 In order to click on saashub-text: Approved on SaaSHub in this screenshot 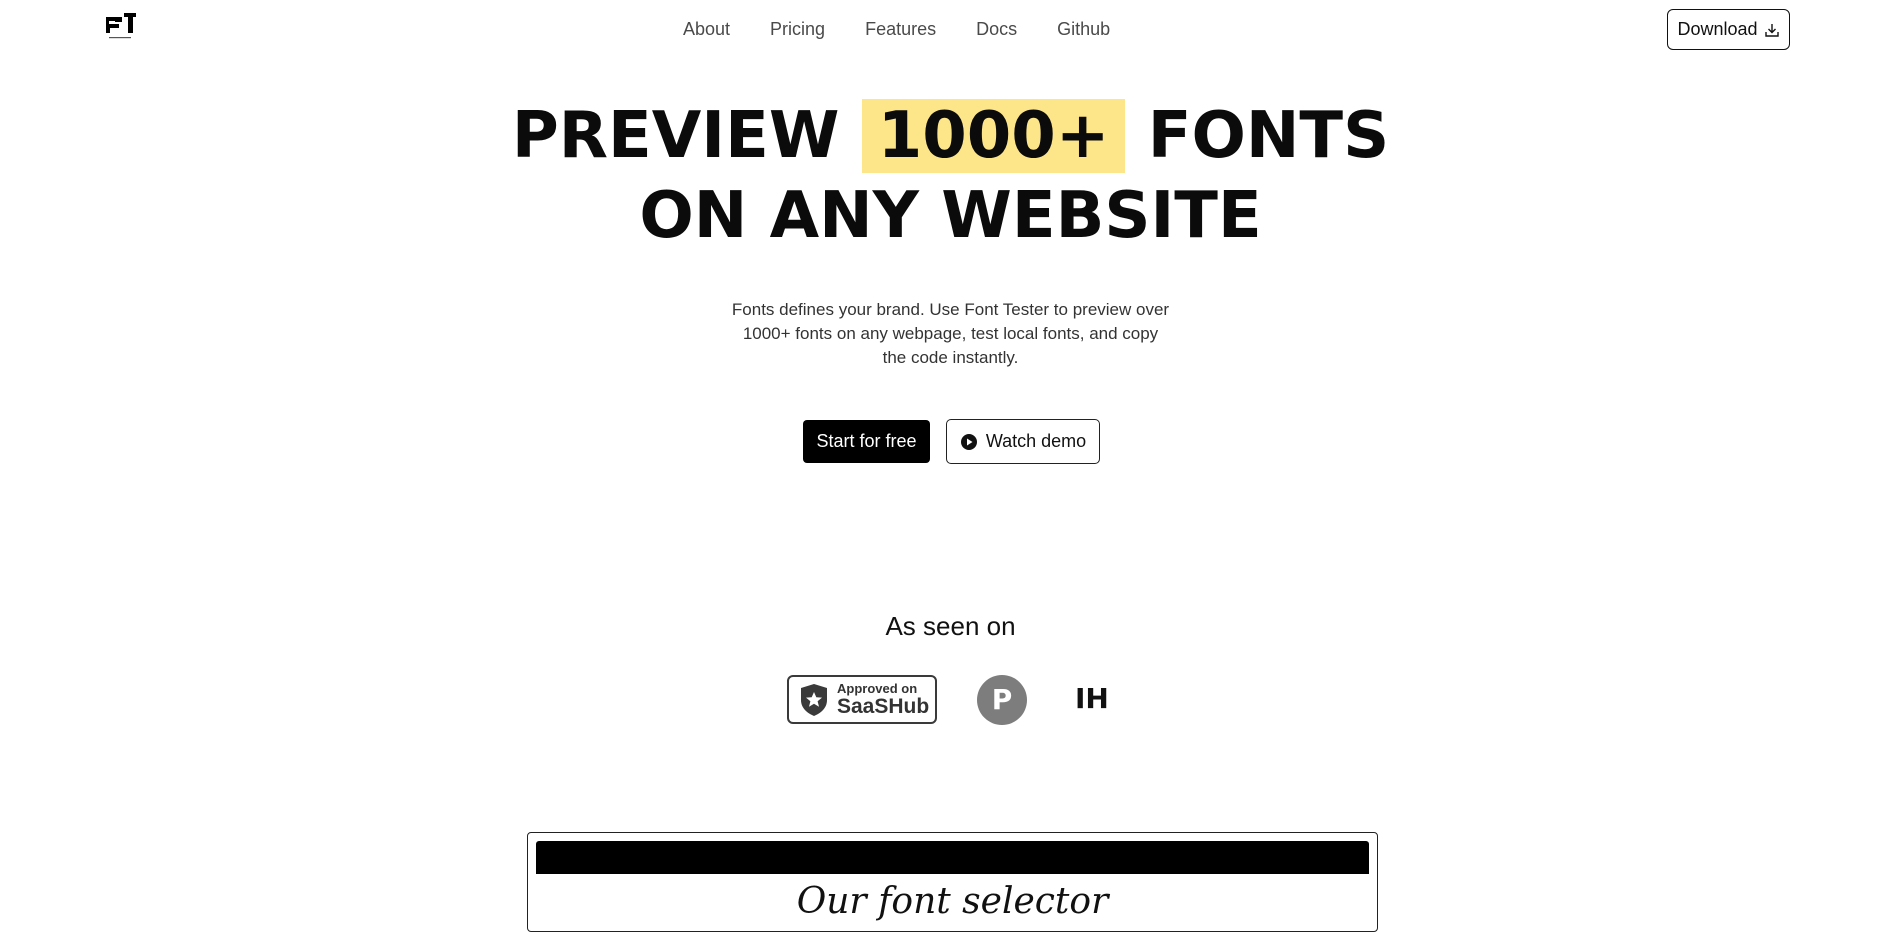, I will do `click(883, 699)`.